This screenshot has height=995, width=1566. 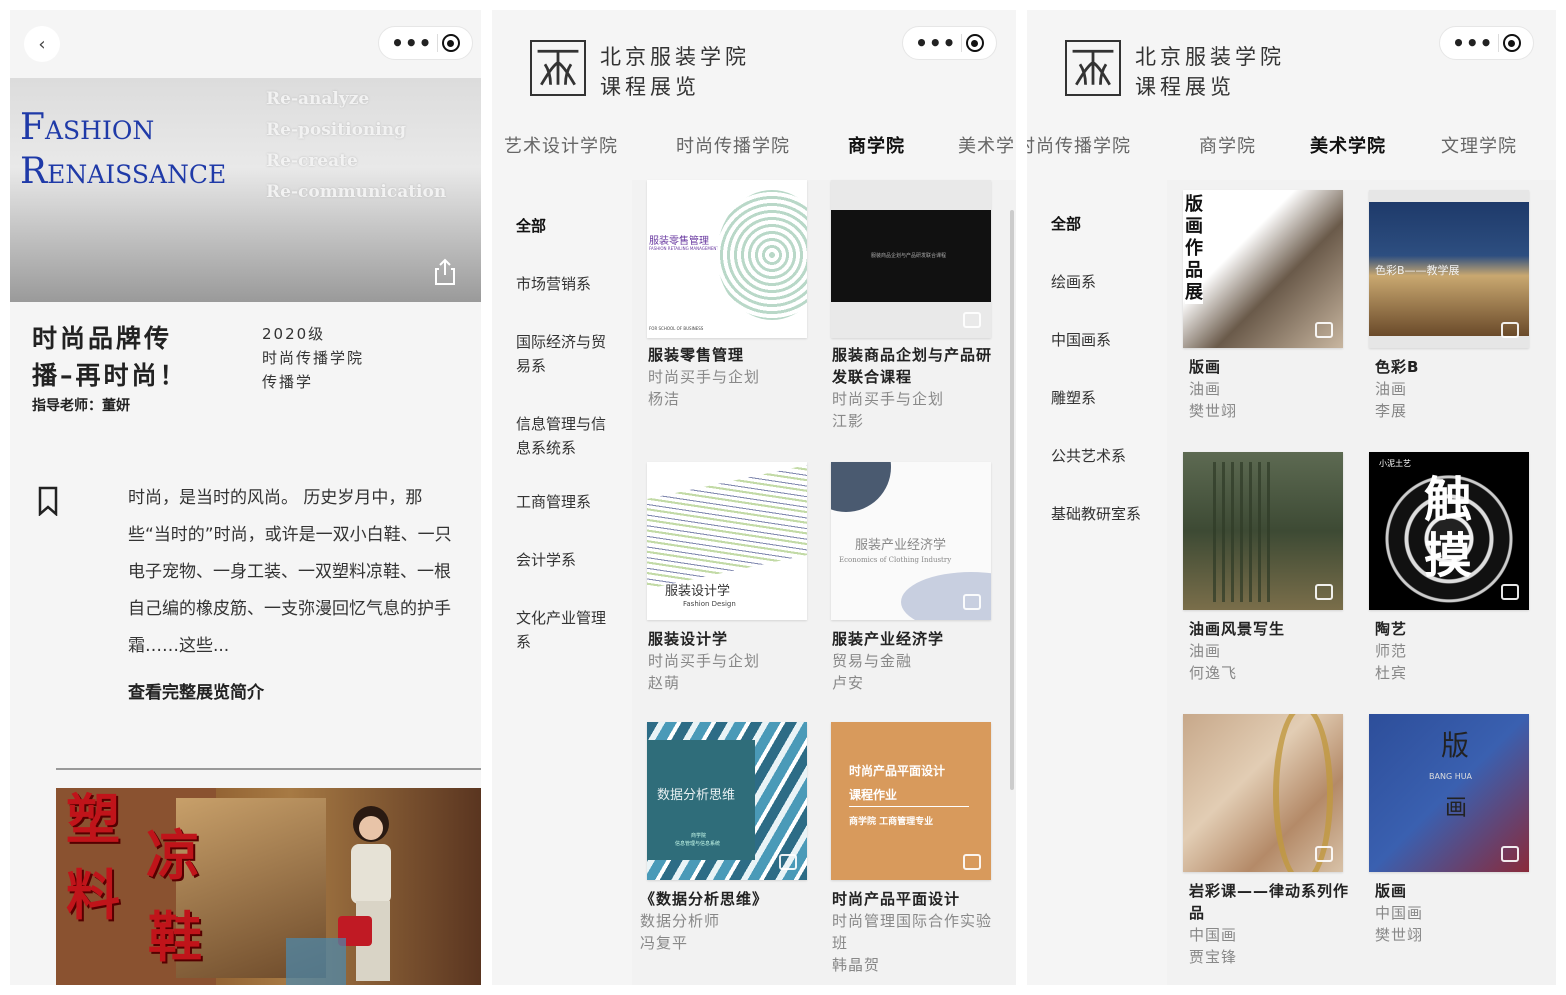 What do you see at coordinates (1098, 514) in the screenshot?
I see `side-item-foundation: 基础教研室系` at bounding box center [1098, 514].